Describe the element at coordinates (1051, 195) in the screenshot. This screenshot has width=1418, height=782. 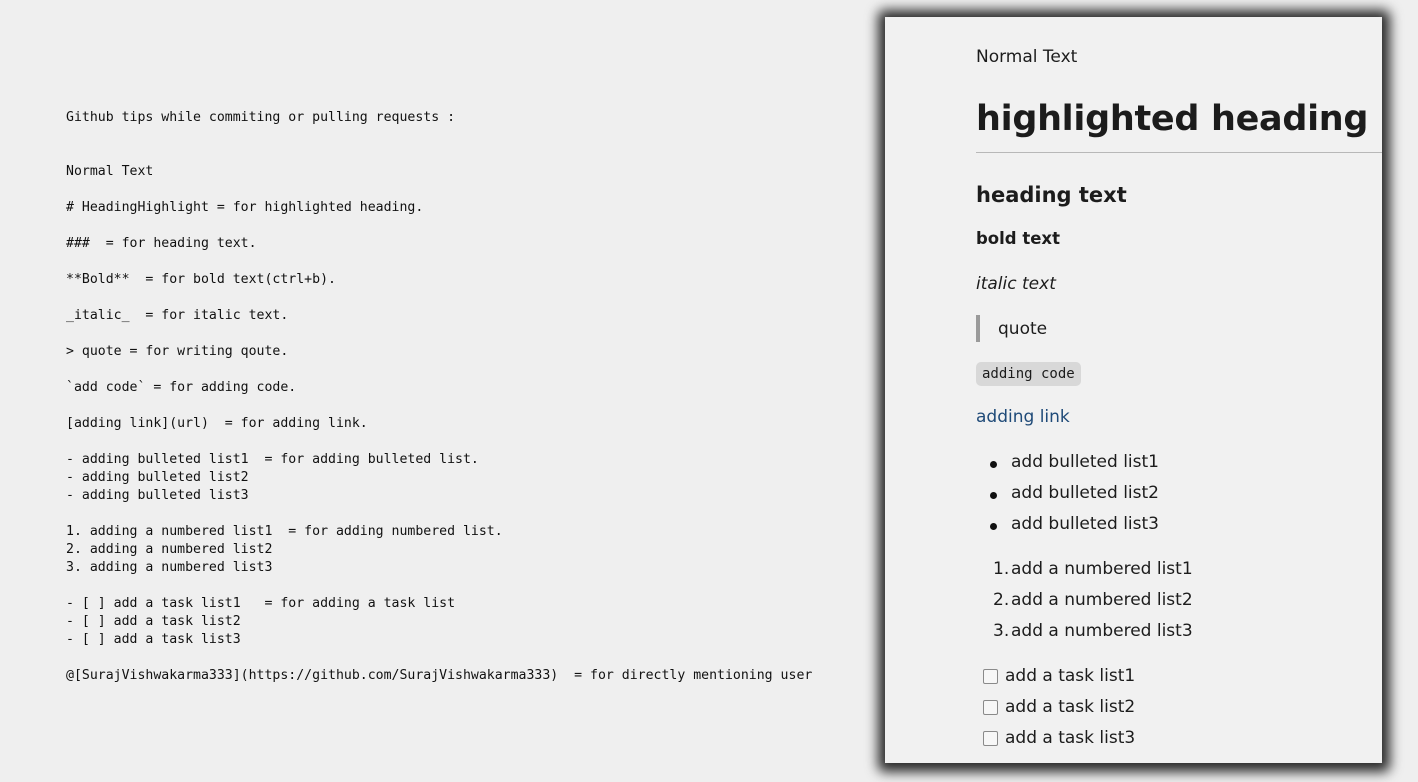
I see `preview-heading-text: heading text` at that location.